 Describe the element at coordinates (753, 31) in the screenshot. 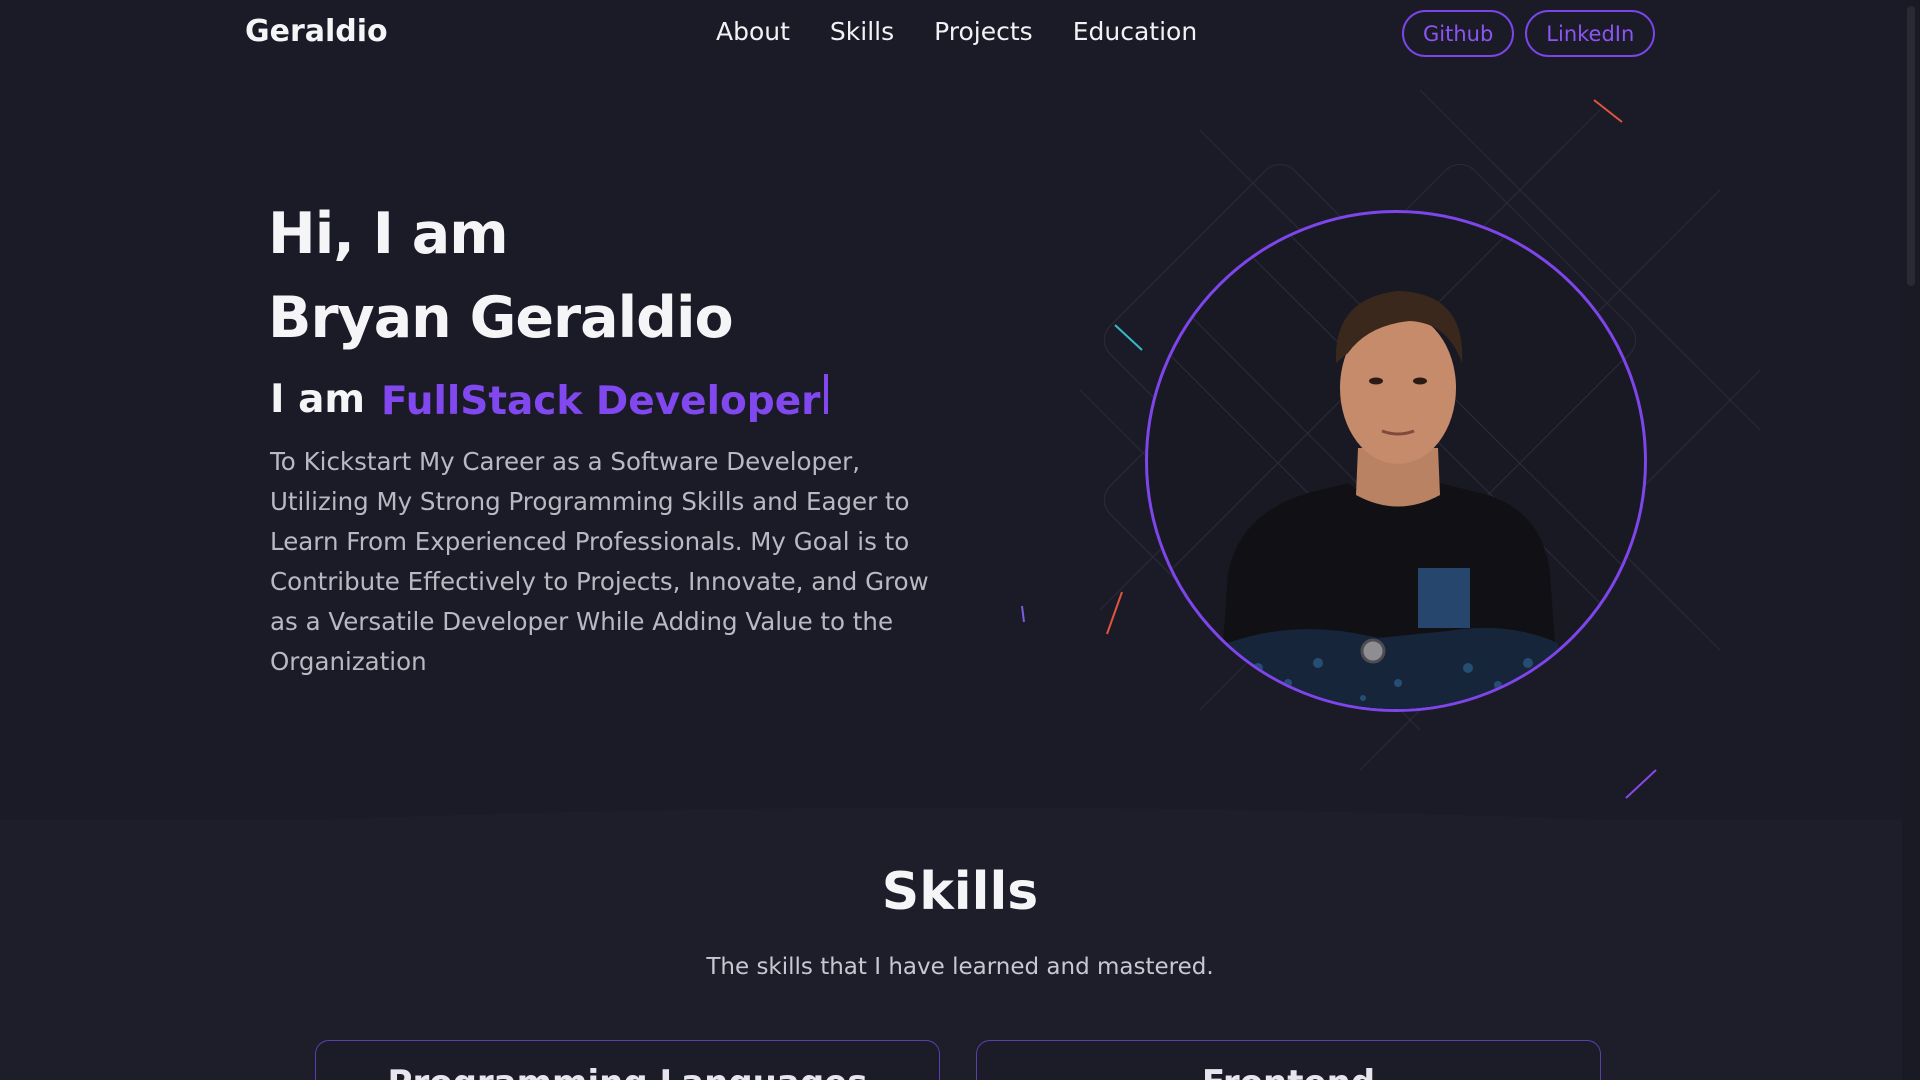

I see `nav-link-about: About` at that location.